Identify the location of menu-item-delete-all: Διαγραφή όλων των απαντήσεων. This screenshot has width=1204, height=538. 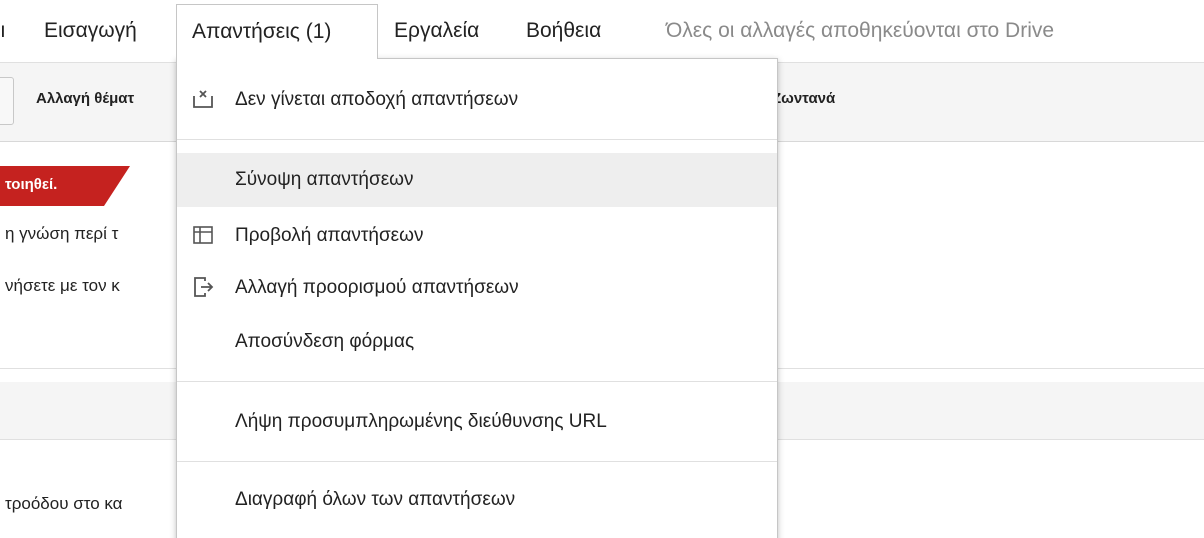
(477, 500).